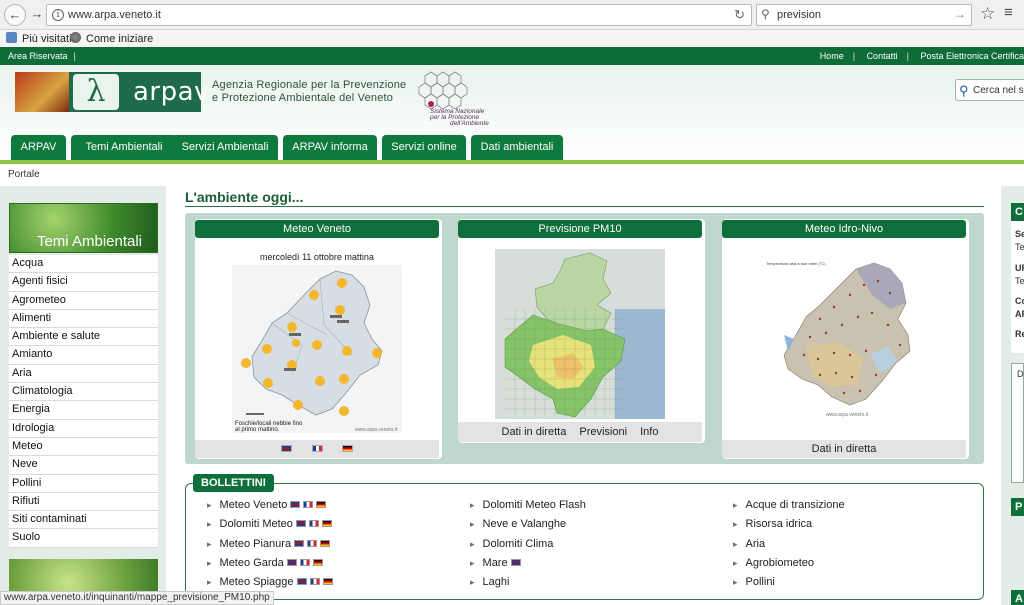 The width and height of the screenshot is (1024, 605). What do you see at coordinates (739, 15) in the screenshot?
I see `reload-icon: ↻` at bounding box center [739, 15].